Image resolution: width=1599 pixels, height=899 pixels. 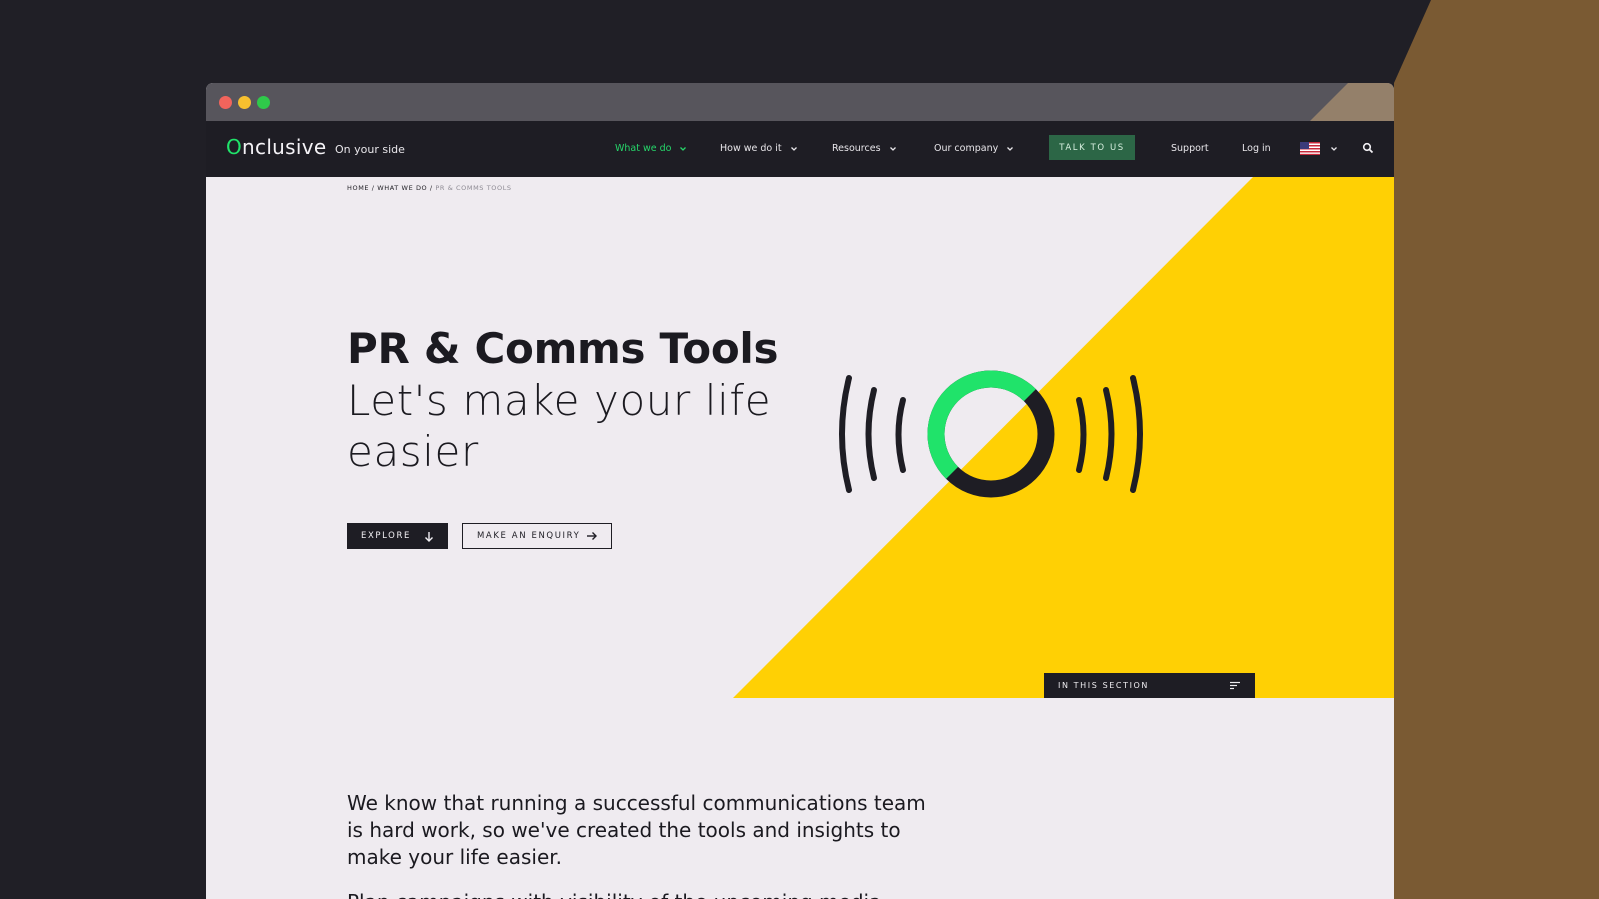 What do you see at coordinates (563, 348) in the screenshot?
I see `page-title: PR & Comms Tools` at bounding box center [563, 348].